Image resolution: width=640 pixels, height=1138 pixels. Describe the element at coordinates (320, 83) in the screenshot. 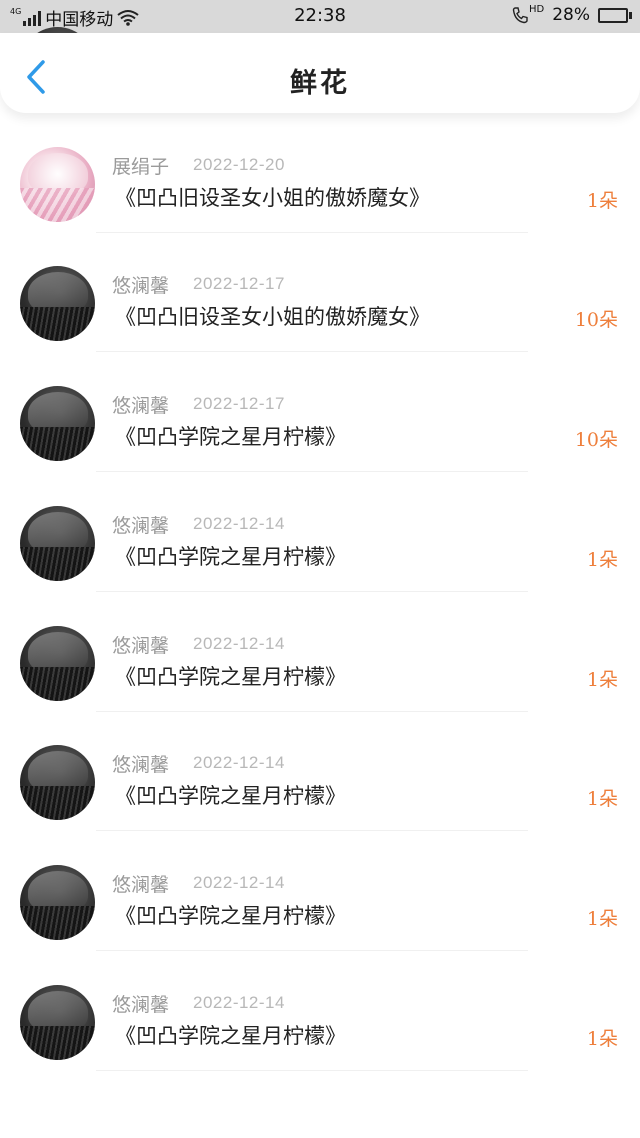

I see `page-title: 鲜花` at that location.